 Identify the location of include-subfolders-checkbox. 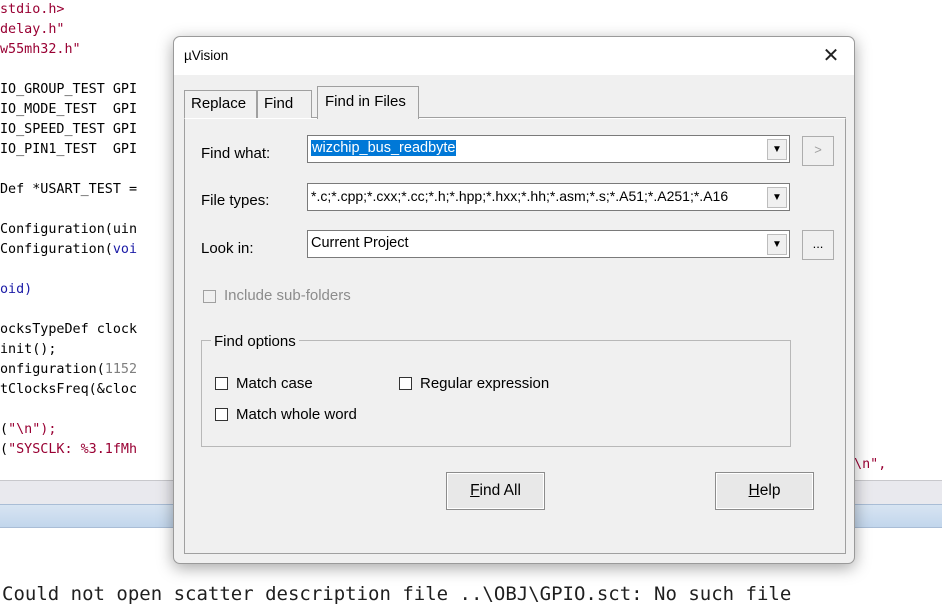
(209, 296).